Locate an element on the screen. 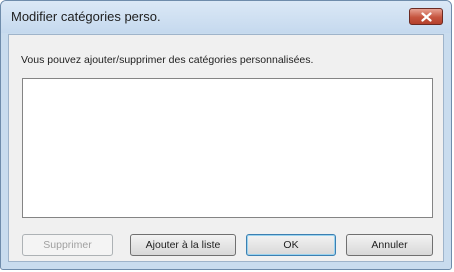 This screenshot has width=454, height=272. close-button is located at coordinates (426, 16).